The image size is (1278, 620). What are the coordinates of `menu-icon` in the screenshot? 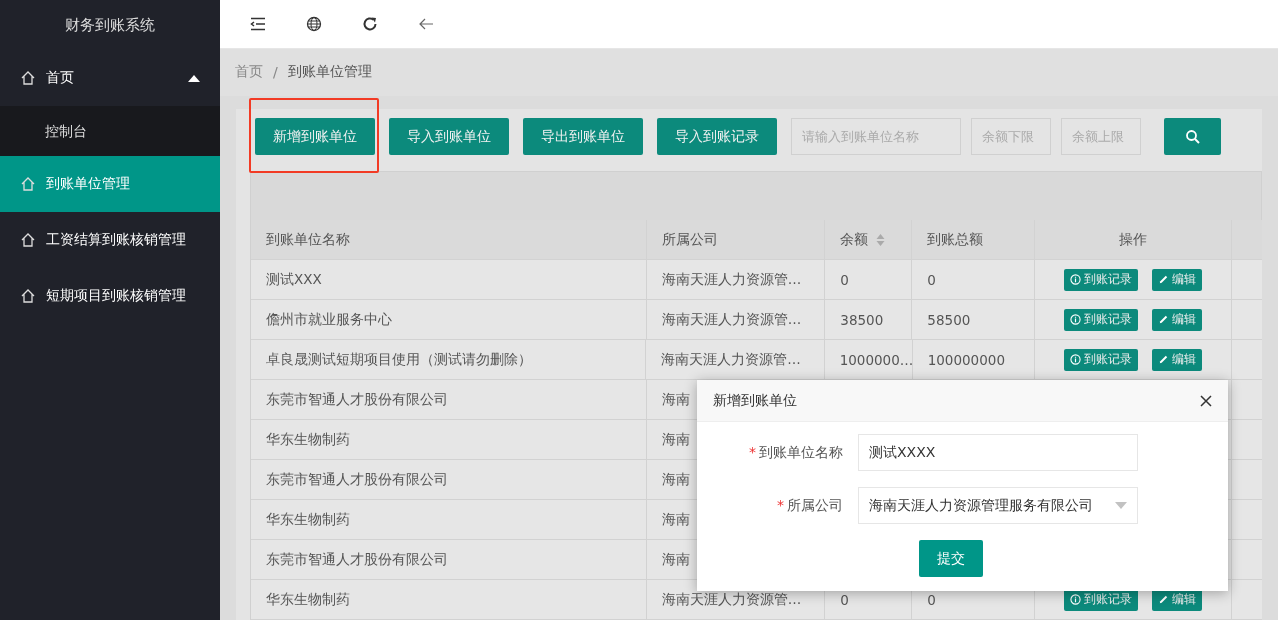 It's located at (258, 24).